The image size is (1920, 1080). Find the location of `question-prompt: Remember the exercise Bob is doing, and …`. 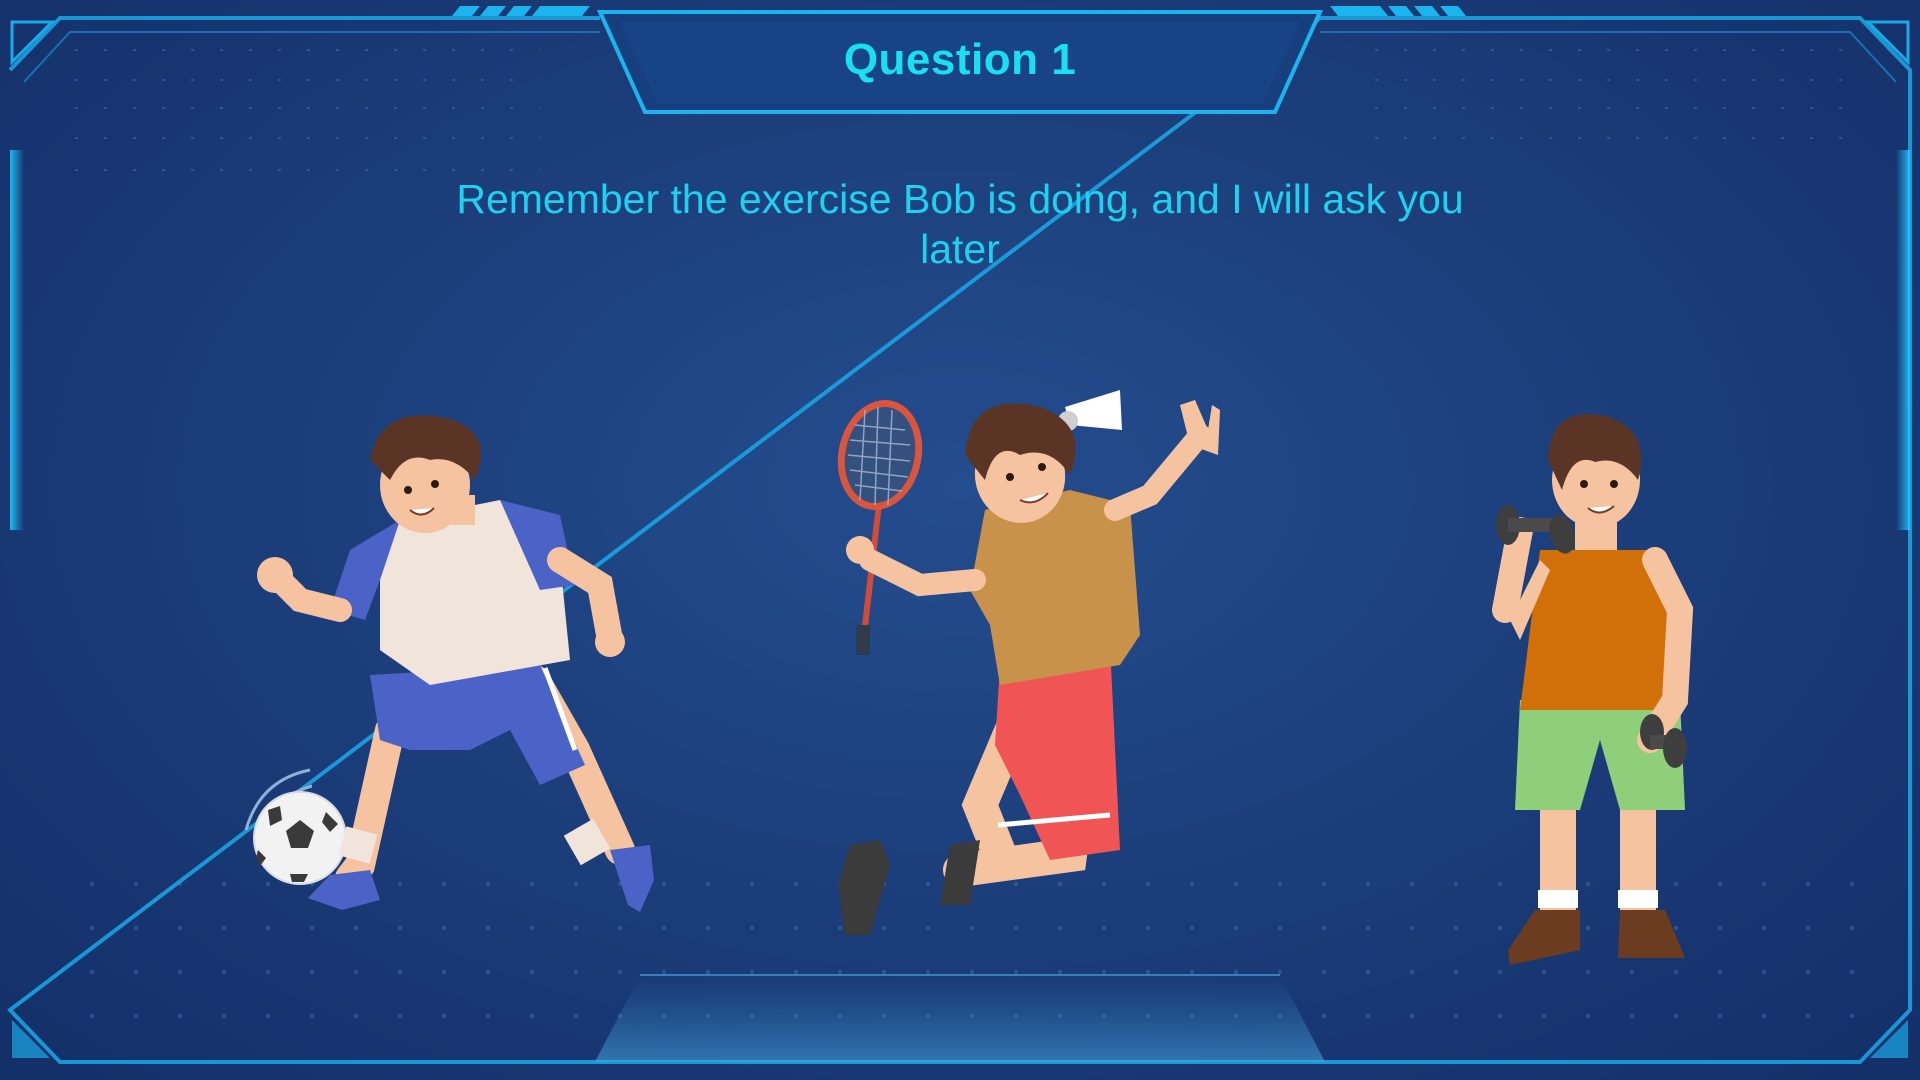

question-prompt: Remember the exercise Bob is doing, and … is located at coordinates (960, 224).